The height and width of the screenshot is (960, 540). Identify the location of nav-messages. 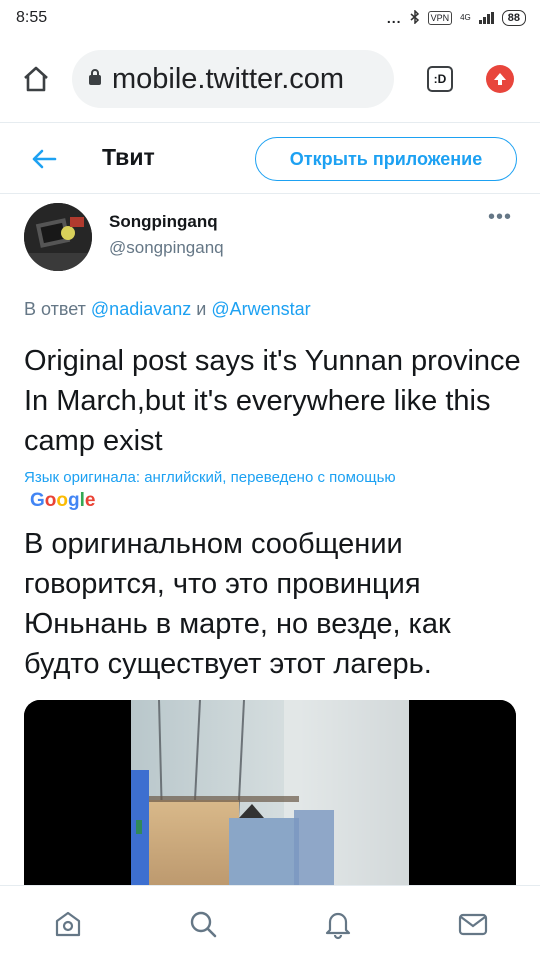
(473, 924).